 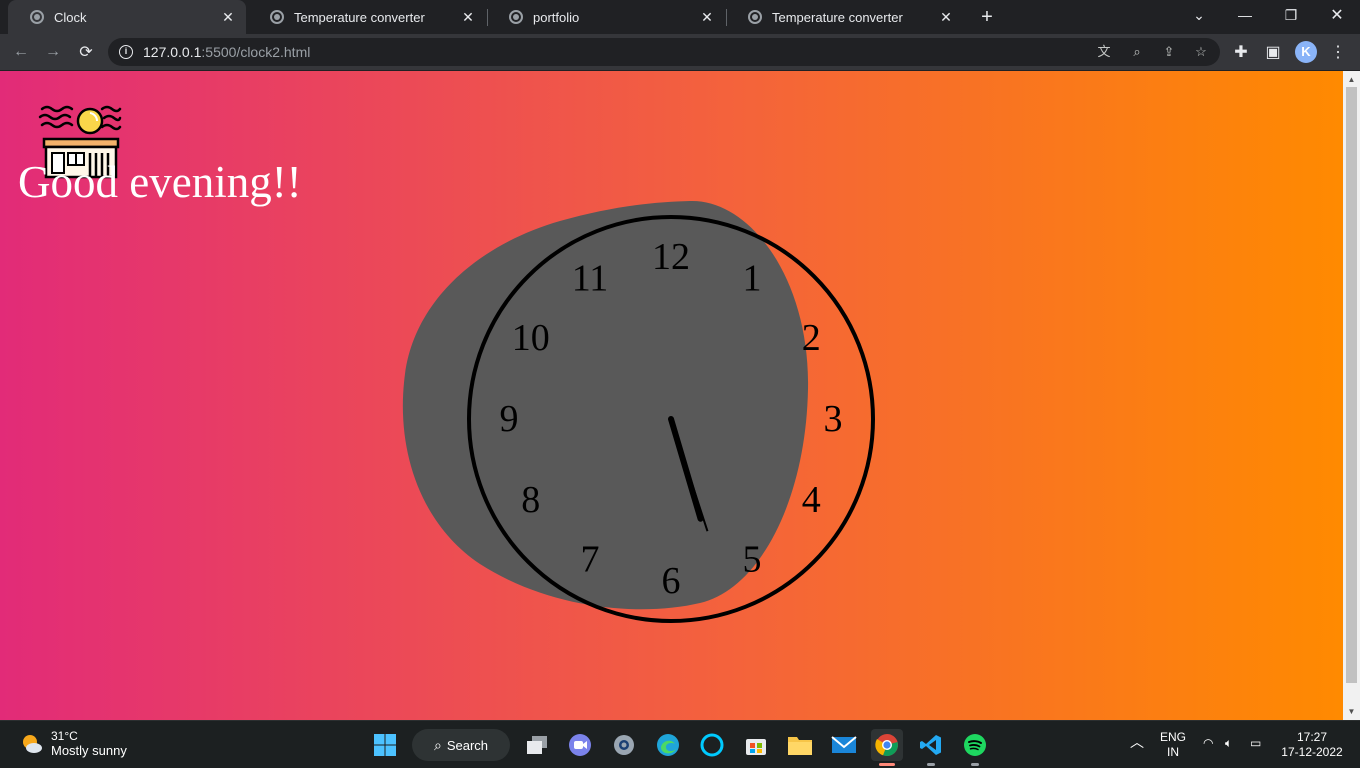 I want to click on start-button, so click(x=385, y=745).